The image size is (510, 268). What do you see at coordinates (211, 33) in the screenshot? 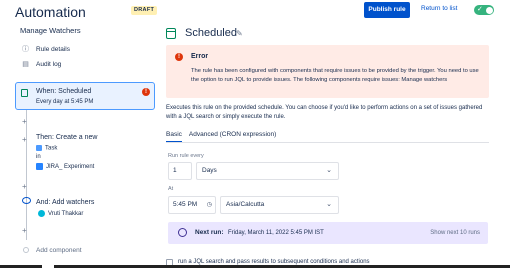
I see `component-heading: Scheduled` at bounding box center [211, 33].